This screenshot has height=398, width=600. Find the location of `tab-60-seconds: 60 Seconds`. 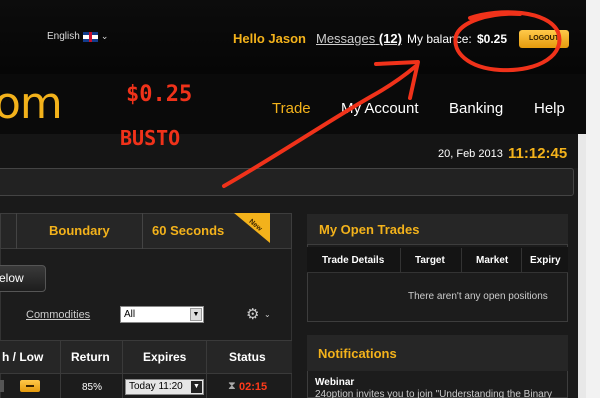

tab-60-seconds: 60 Seconds is located at coordinates (188, 230).